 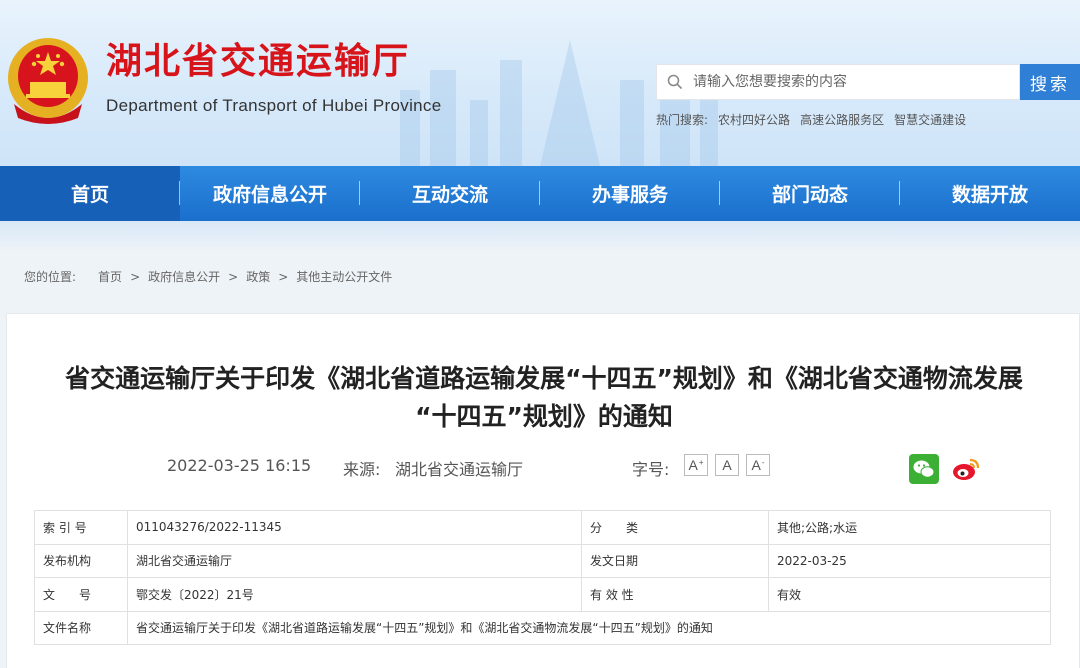 What do you see at coordinates (110, 276) in the screenshot?
I see `breadcrumb-link-home: 首页` at bounding box center [110, 276].